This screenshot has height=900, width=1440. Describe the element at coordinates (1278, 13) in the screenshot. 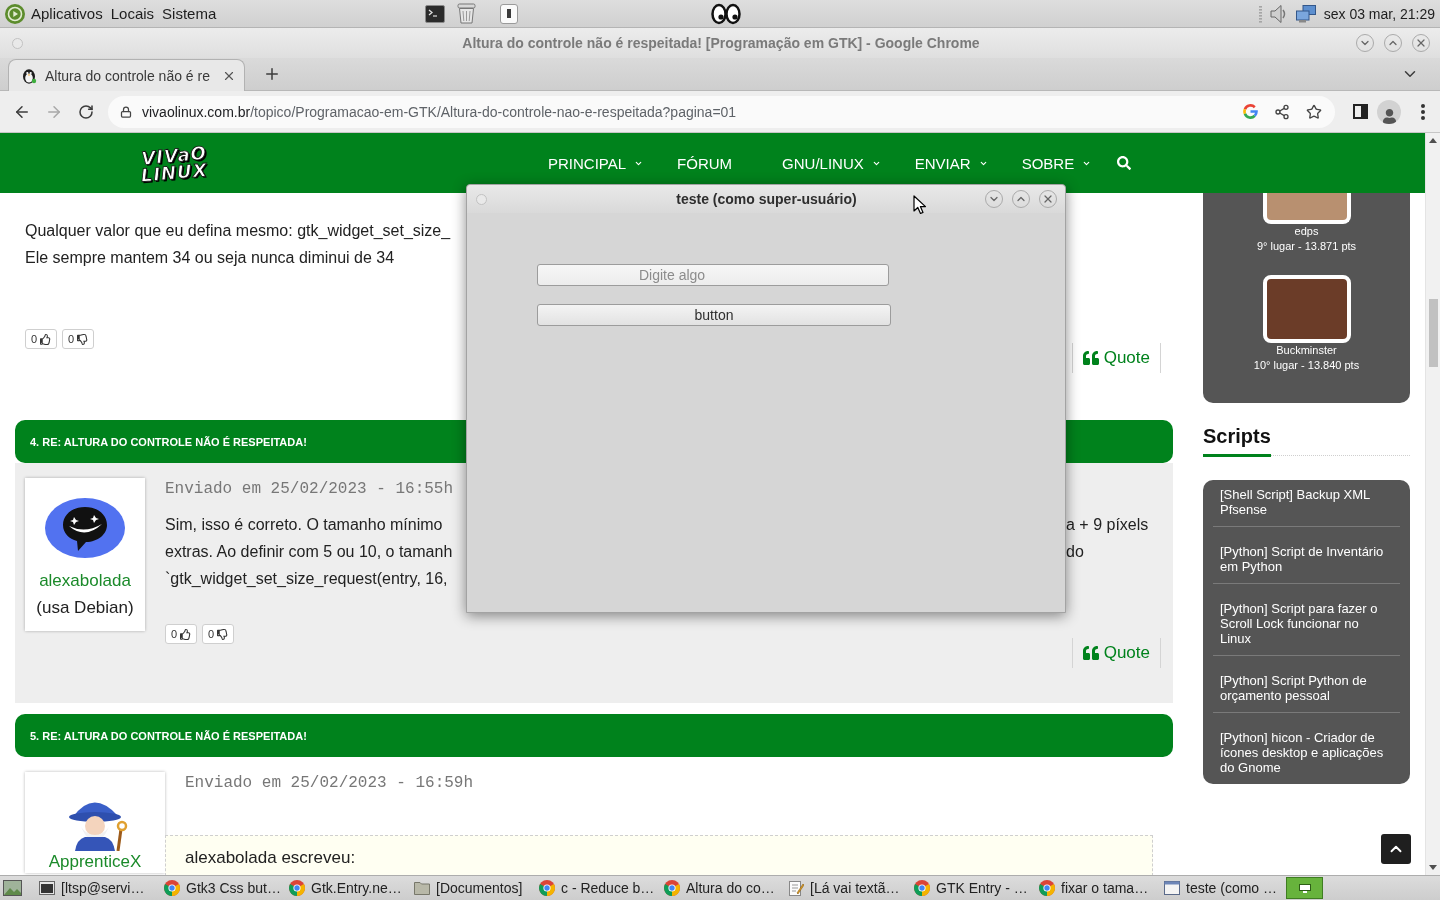

I see `speaker-icon` at that location.